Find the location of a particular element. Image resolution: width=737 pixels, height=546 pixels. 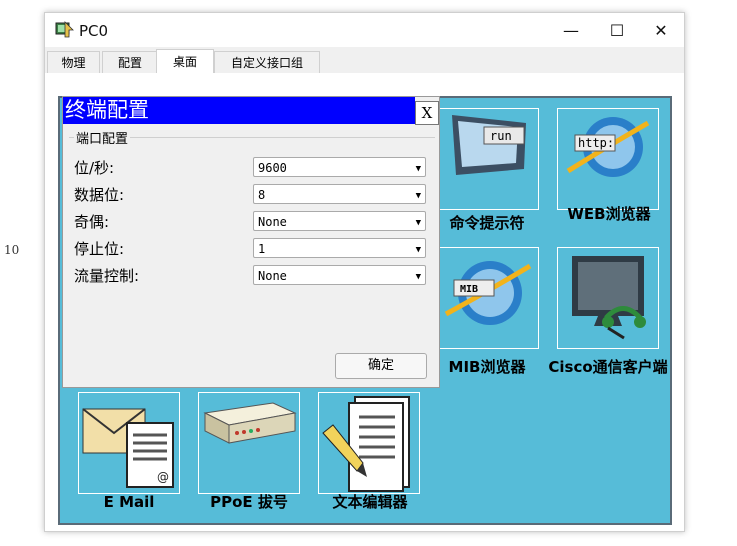

flow-control-value: None is located at coordinates (272, 276).